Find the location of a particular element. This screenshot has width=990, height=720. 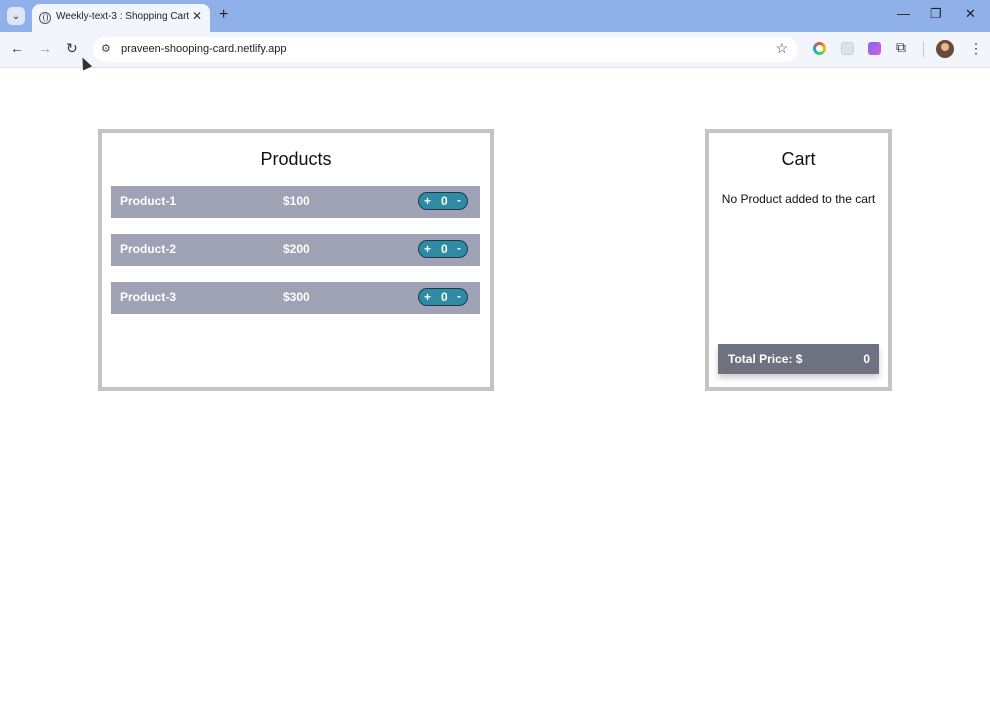

profile-avatar is located at coordinates (945, 49).